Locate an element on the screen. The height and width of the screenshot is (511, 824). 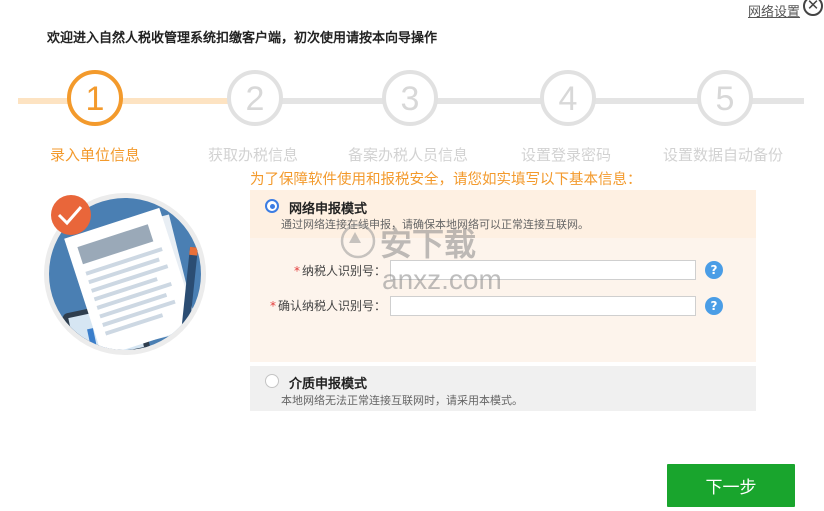
step-1-label: 录入单位信息 is located at coordinates (95, 155).